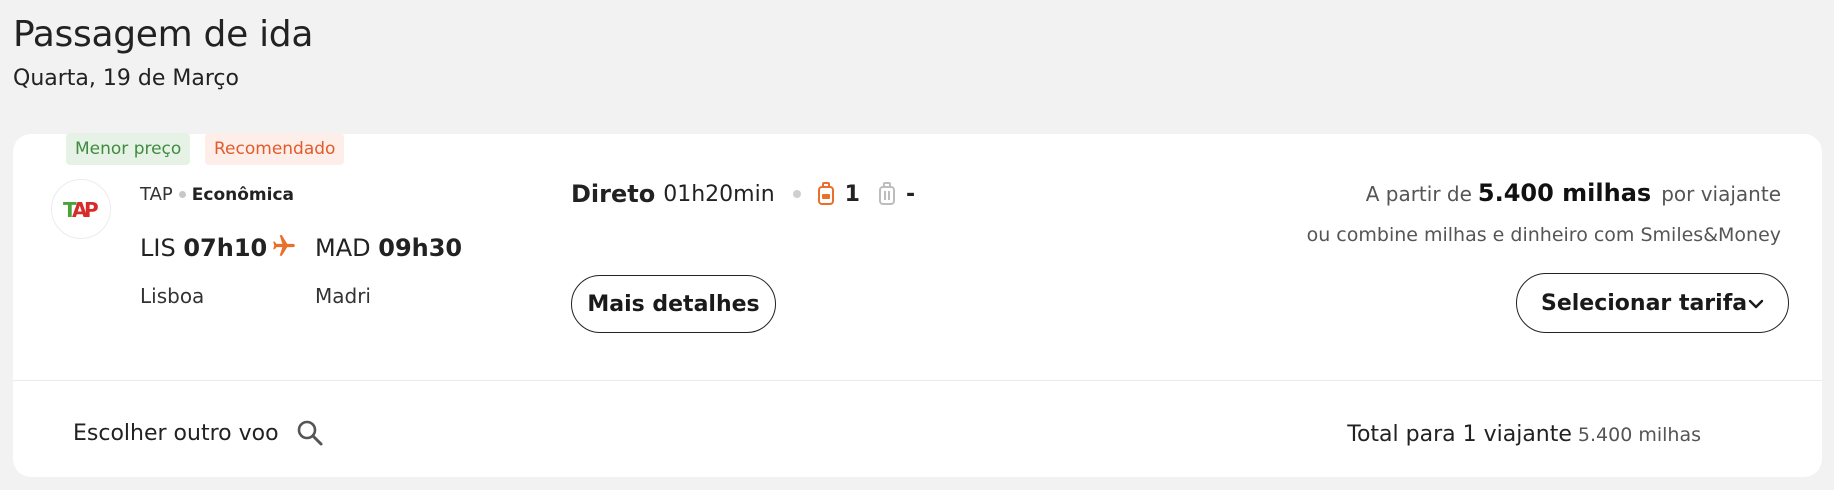 This screenshot has height=490, width=1834. Describe the element at coordinates (128, 149) in the screenshot. I see `lowest-price-badge: Menor preço` at that location.